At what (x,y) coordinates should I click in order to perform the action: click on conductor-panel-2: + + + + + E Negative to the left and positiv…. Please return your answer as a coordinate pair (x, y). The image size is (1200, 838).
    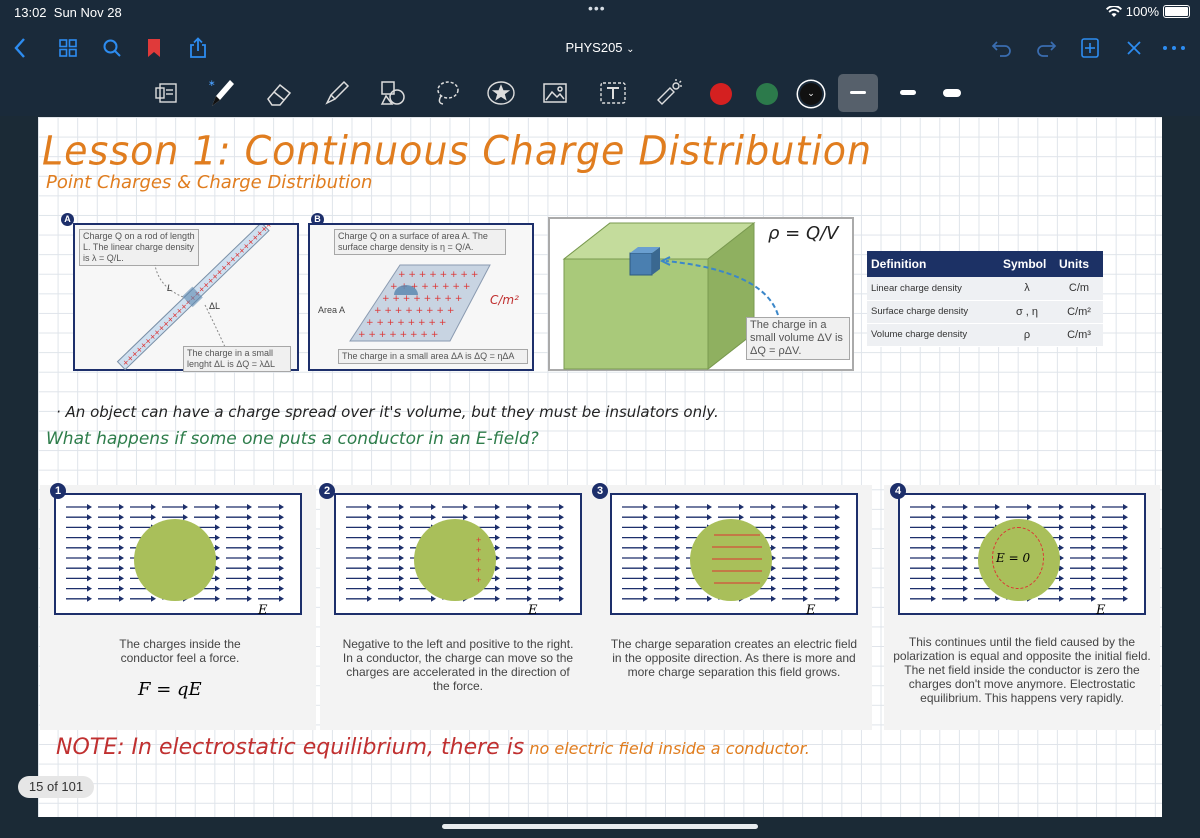
    Looking at the image, I should click on (458, 607).